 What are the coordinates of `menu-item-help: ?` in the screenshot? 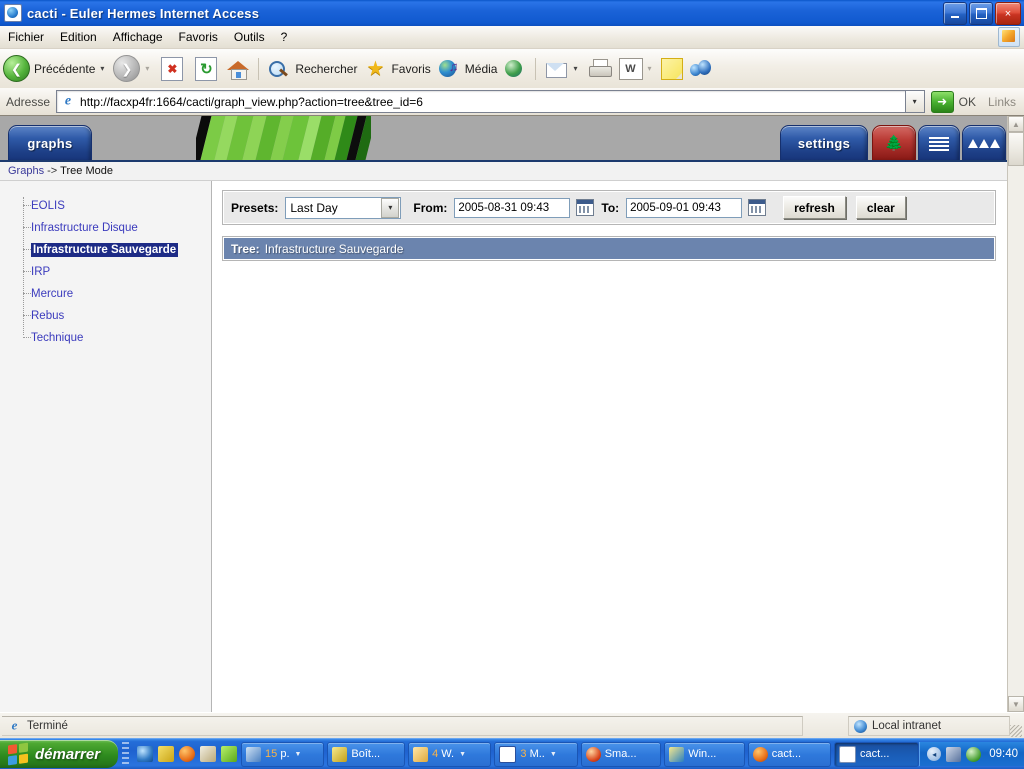 It's located at (284, 37).